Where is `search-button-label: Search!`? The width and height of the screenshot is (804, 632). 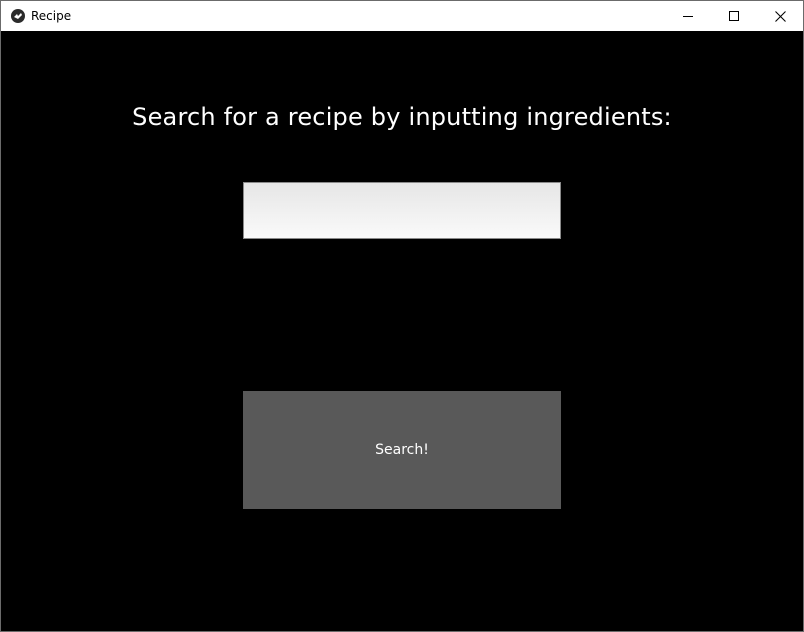
search-button-label: Search! is located at coordinates (402, 450).